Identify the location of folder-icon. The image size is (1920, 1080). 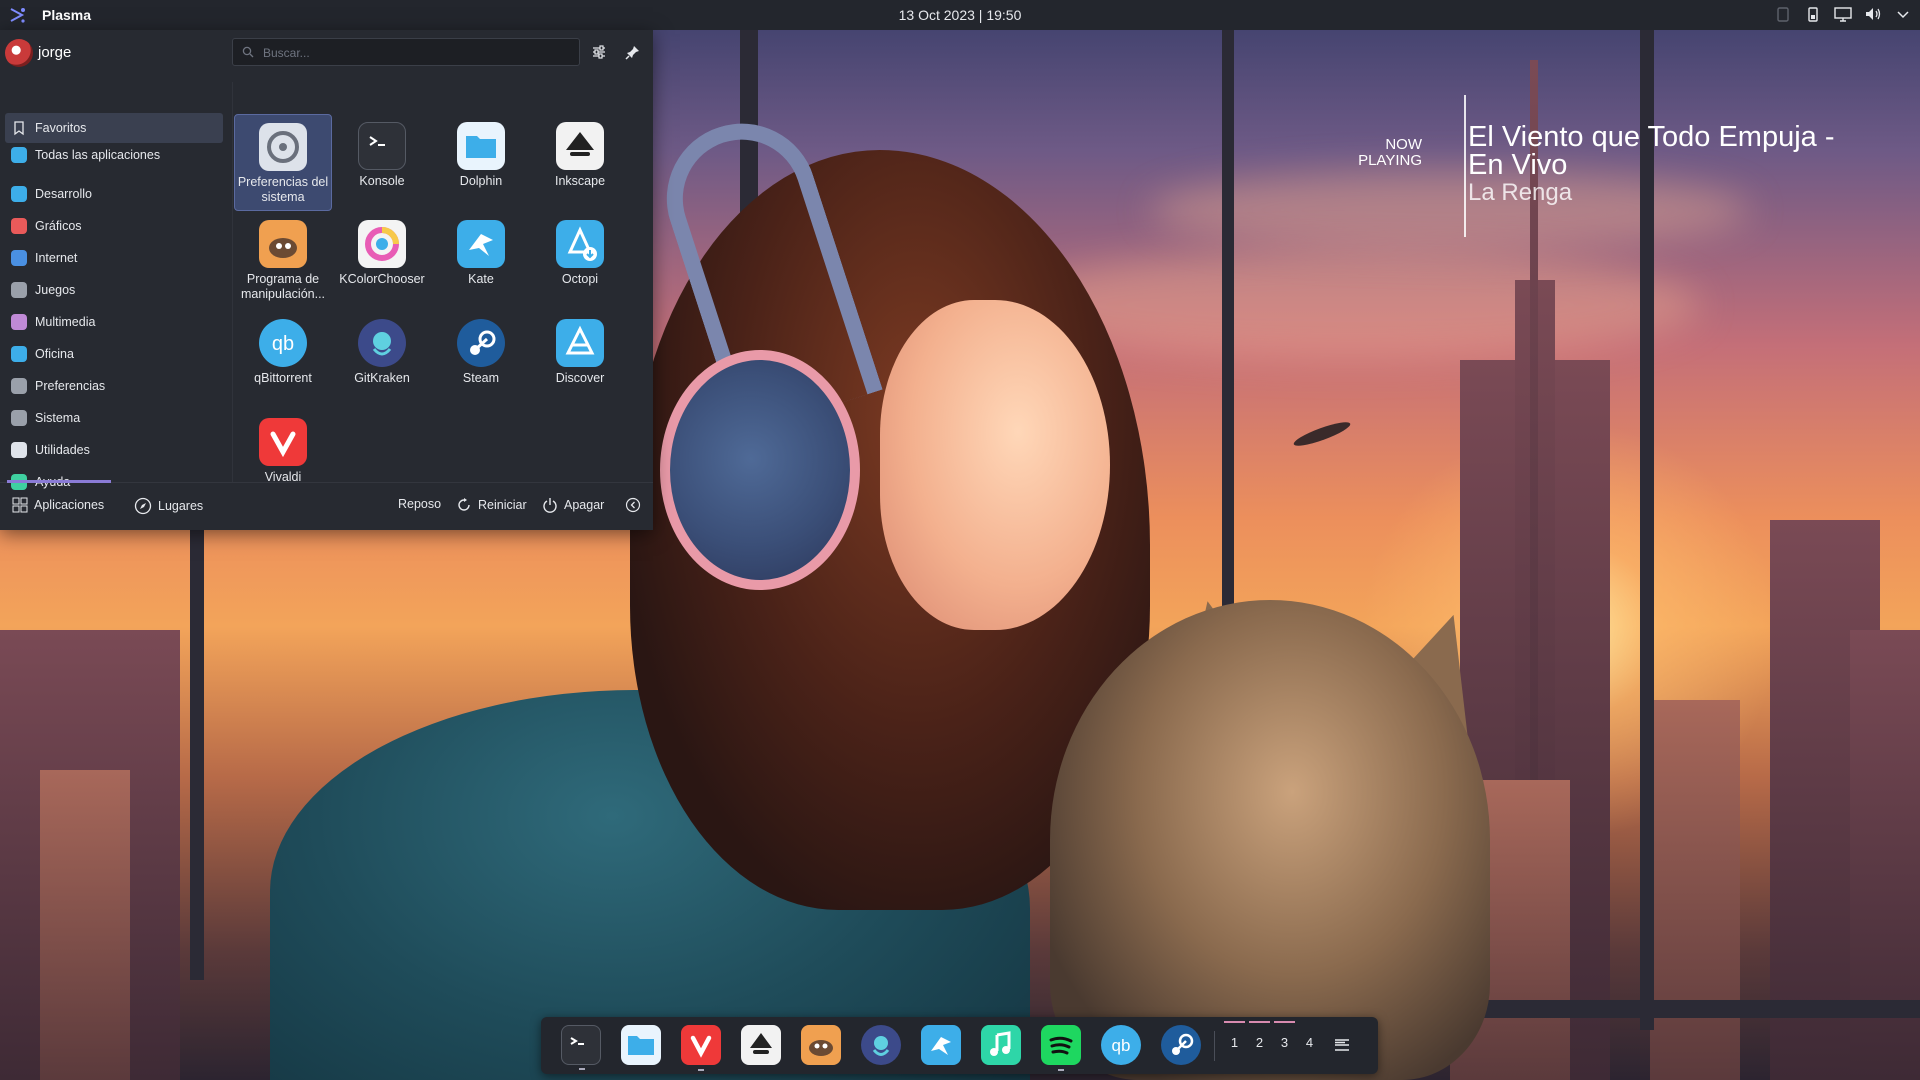
(641, 1045).